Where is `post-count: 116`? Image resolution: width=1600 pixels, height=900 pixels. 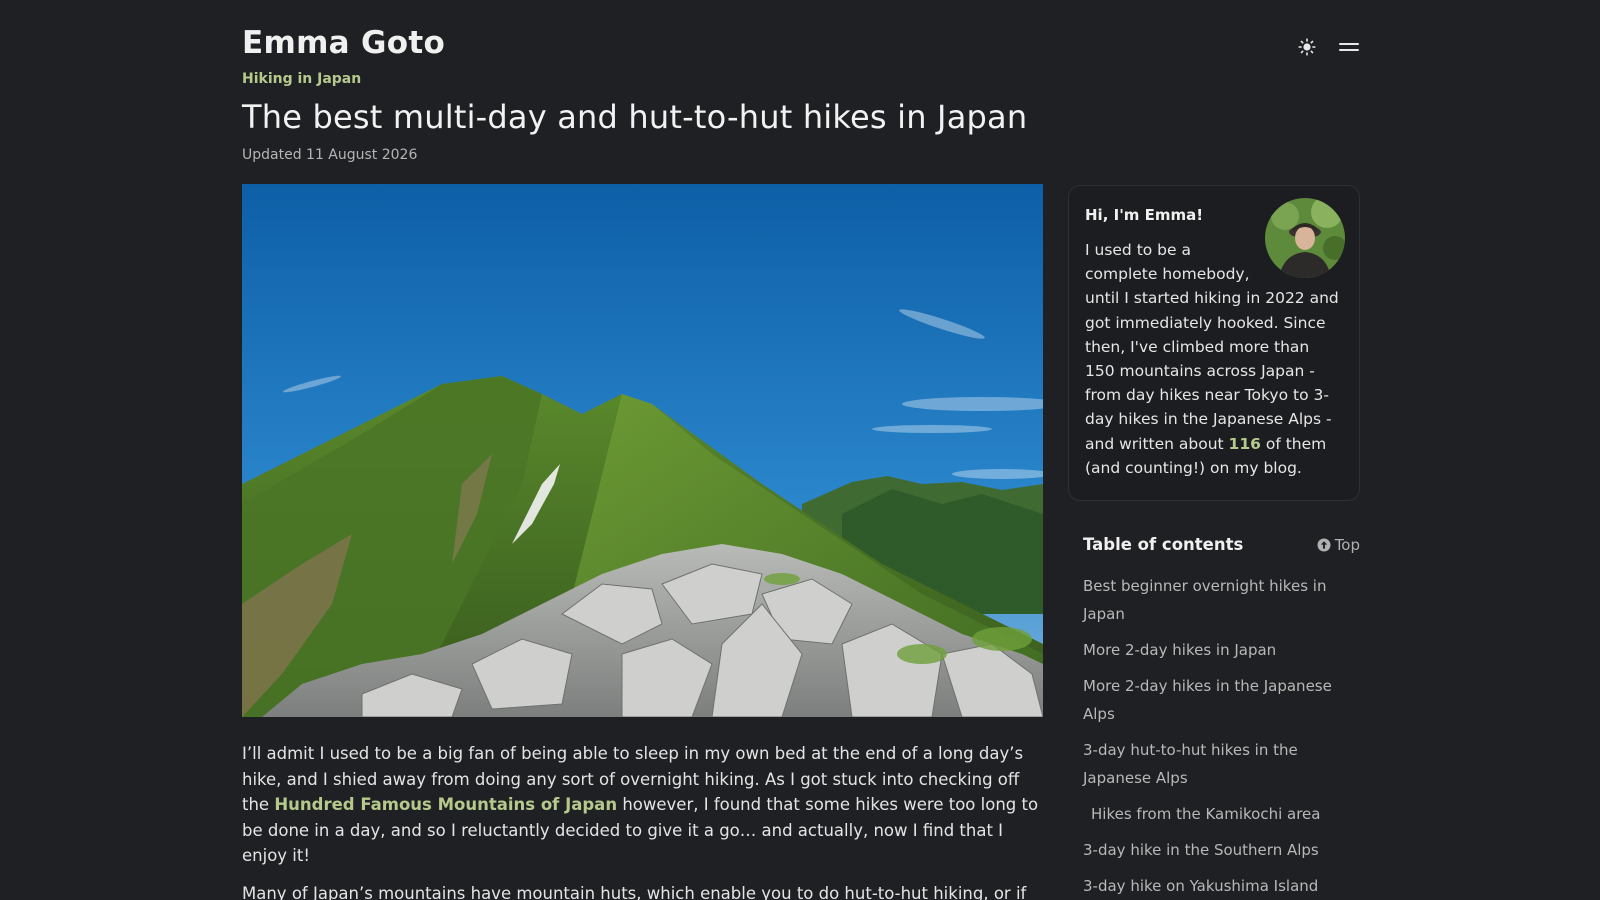 post-count: 116 is located at coordinates (1244, 443).